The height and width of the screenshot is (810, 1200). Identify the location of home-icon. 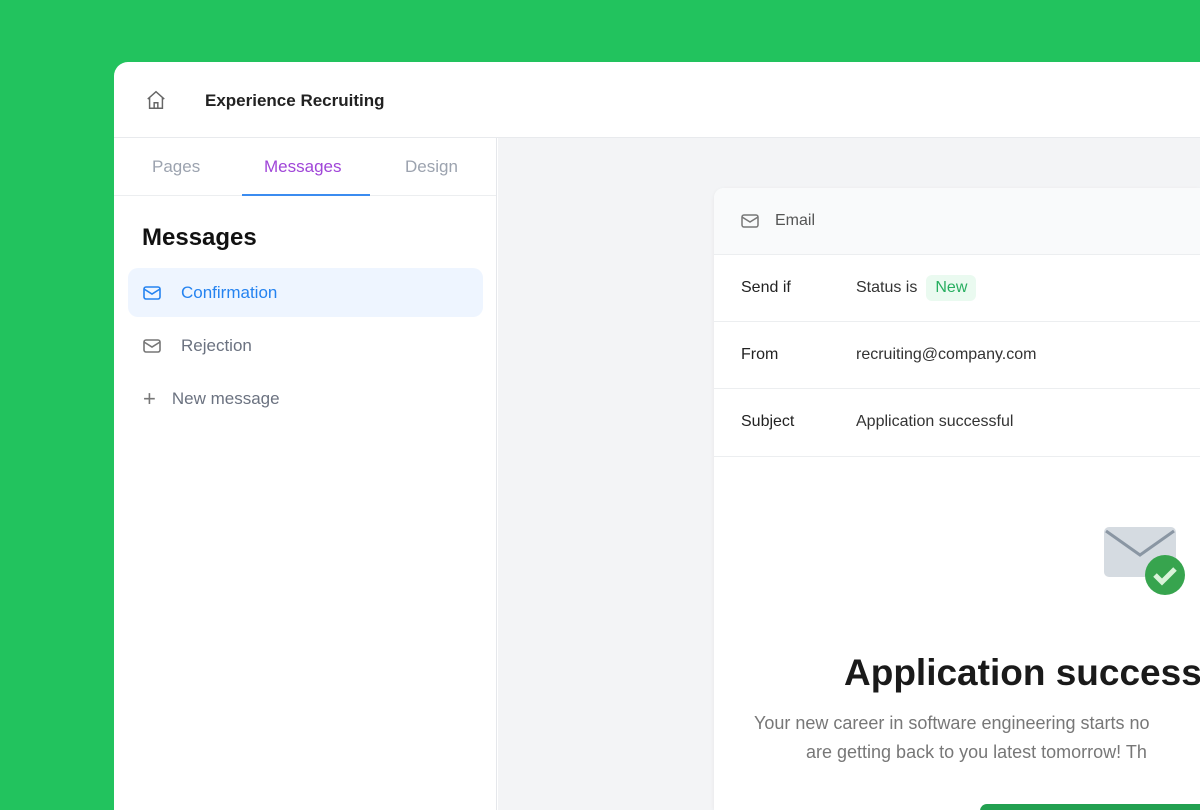
(156, 100).